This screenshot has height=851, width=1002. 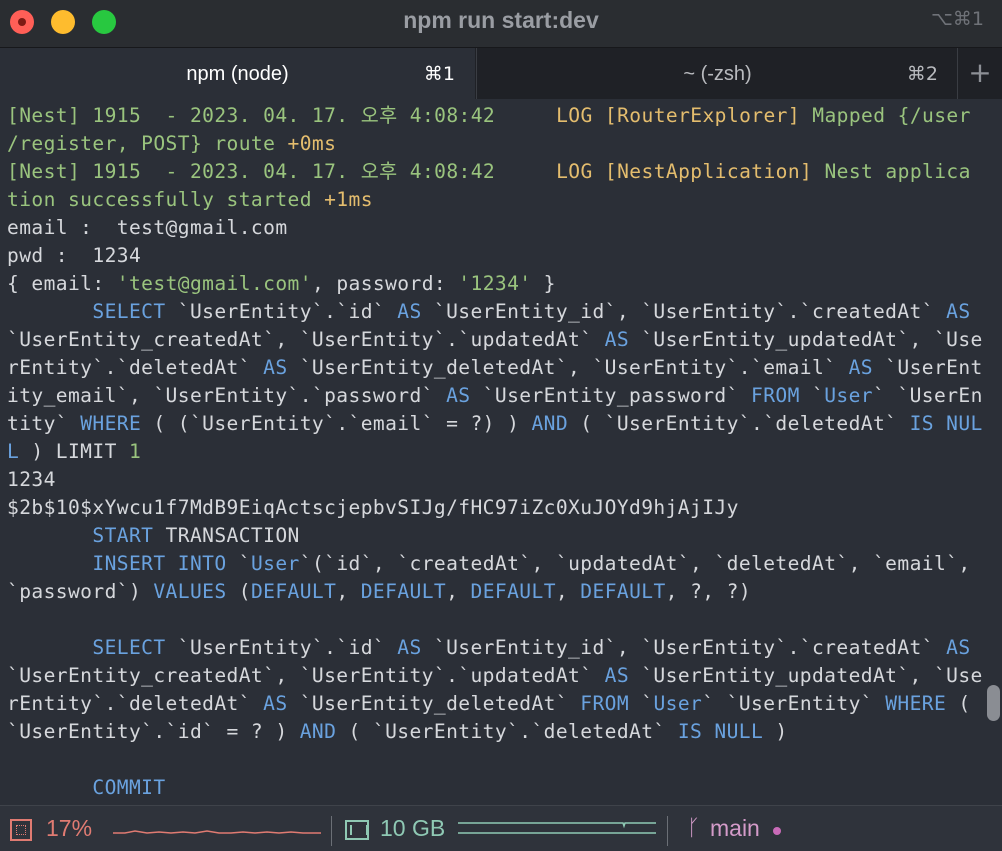 I want to click on terminal-text-segment: tity`, so click(x=44, y=423).